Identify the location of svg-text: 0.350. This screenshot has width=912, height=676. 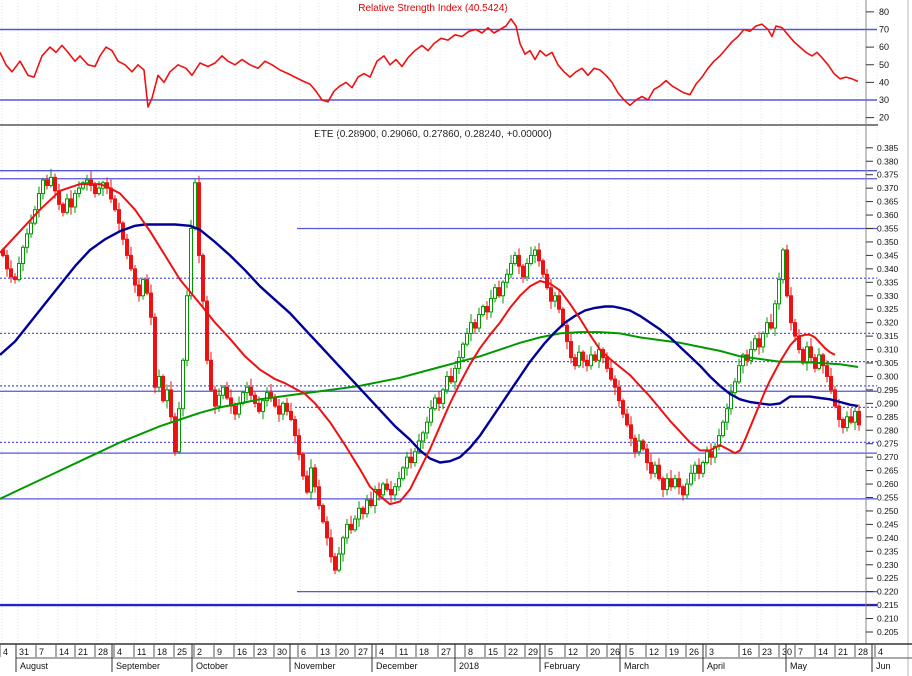
(888, 242).